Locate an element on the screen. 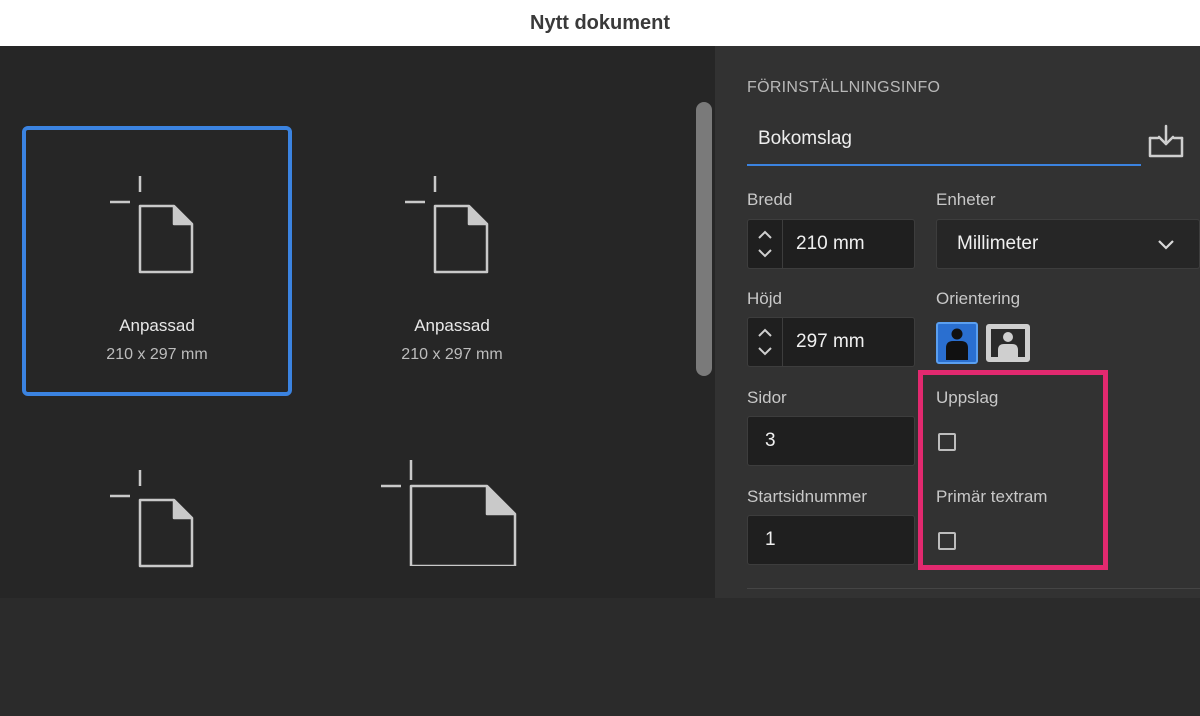  landscape-icon is located at coordinates (1008, 343).